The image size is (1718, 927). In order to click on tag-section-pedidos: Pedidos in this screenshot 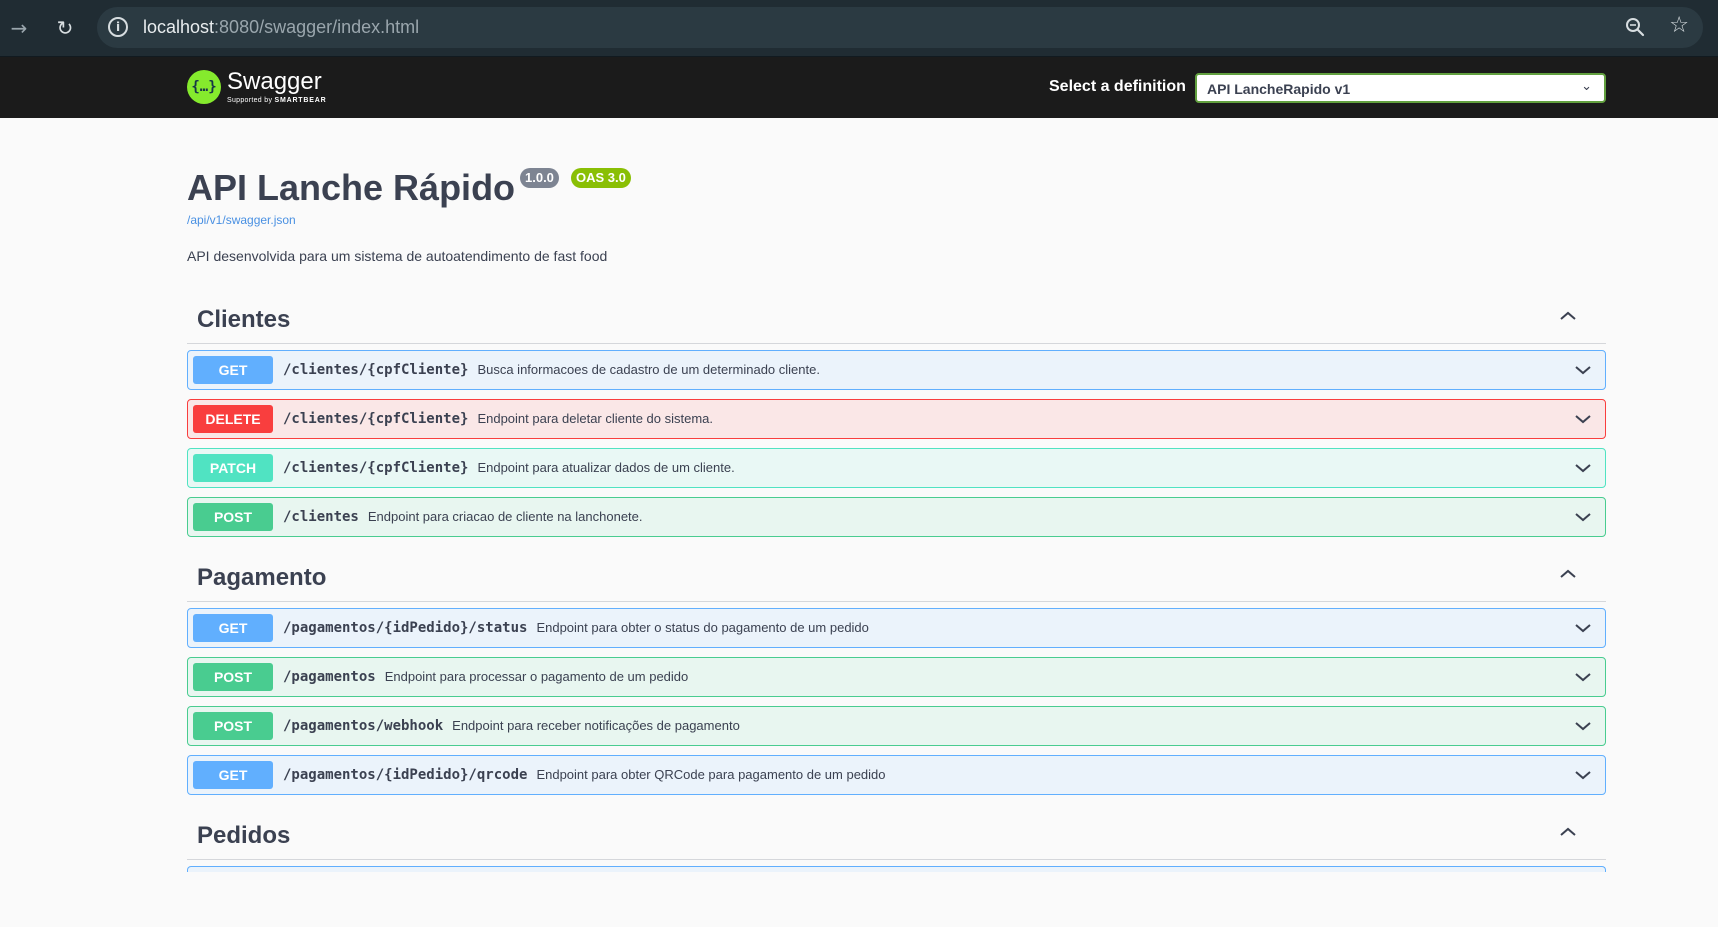, I will do `click(896, 838)`.